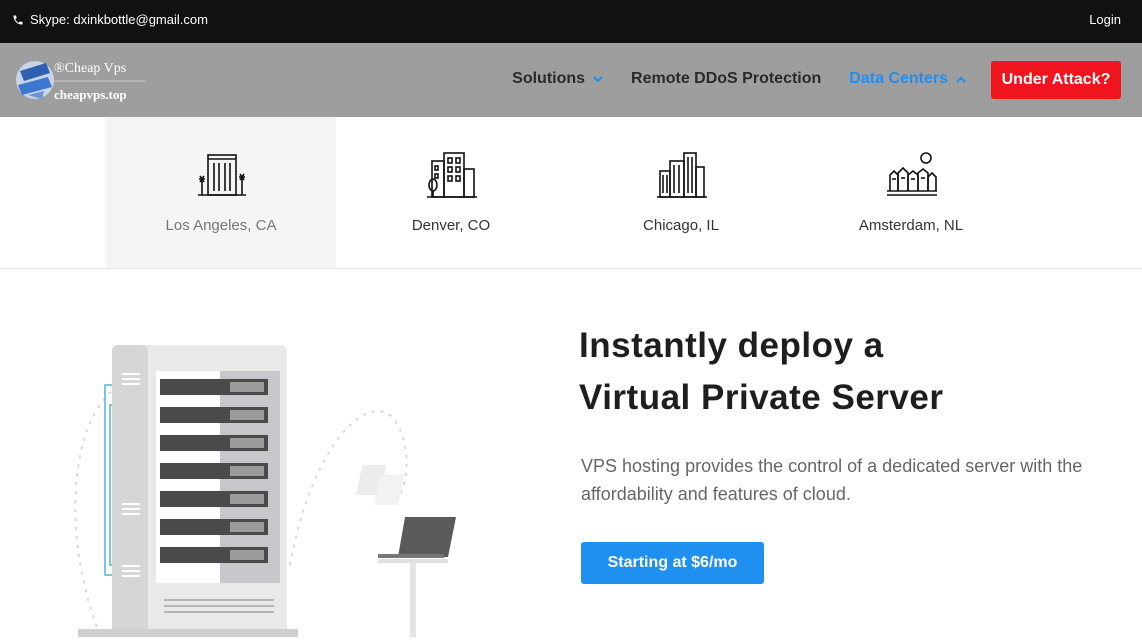  I want to click on datacenter-label: Denver, CO, so click(451, 225).